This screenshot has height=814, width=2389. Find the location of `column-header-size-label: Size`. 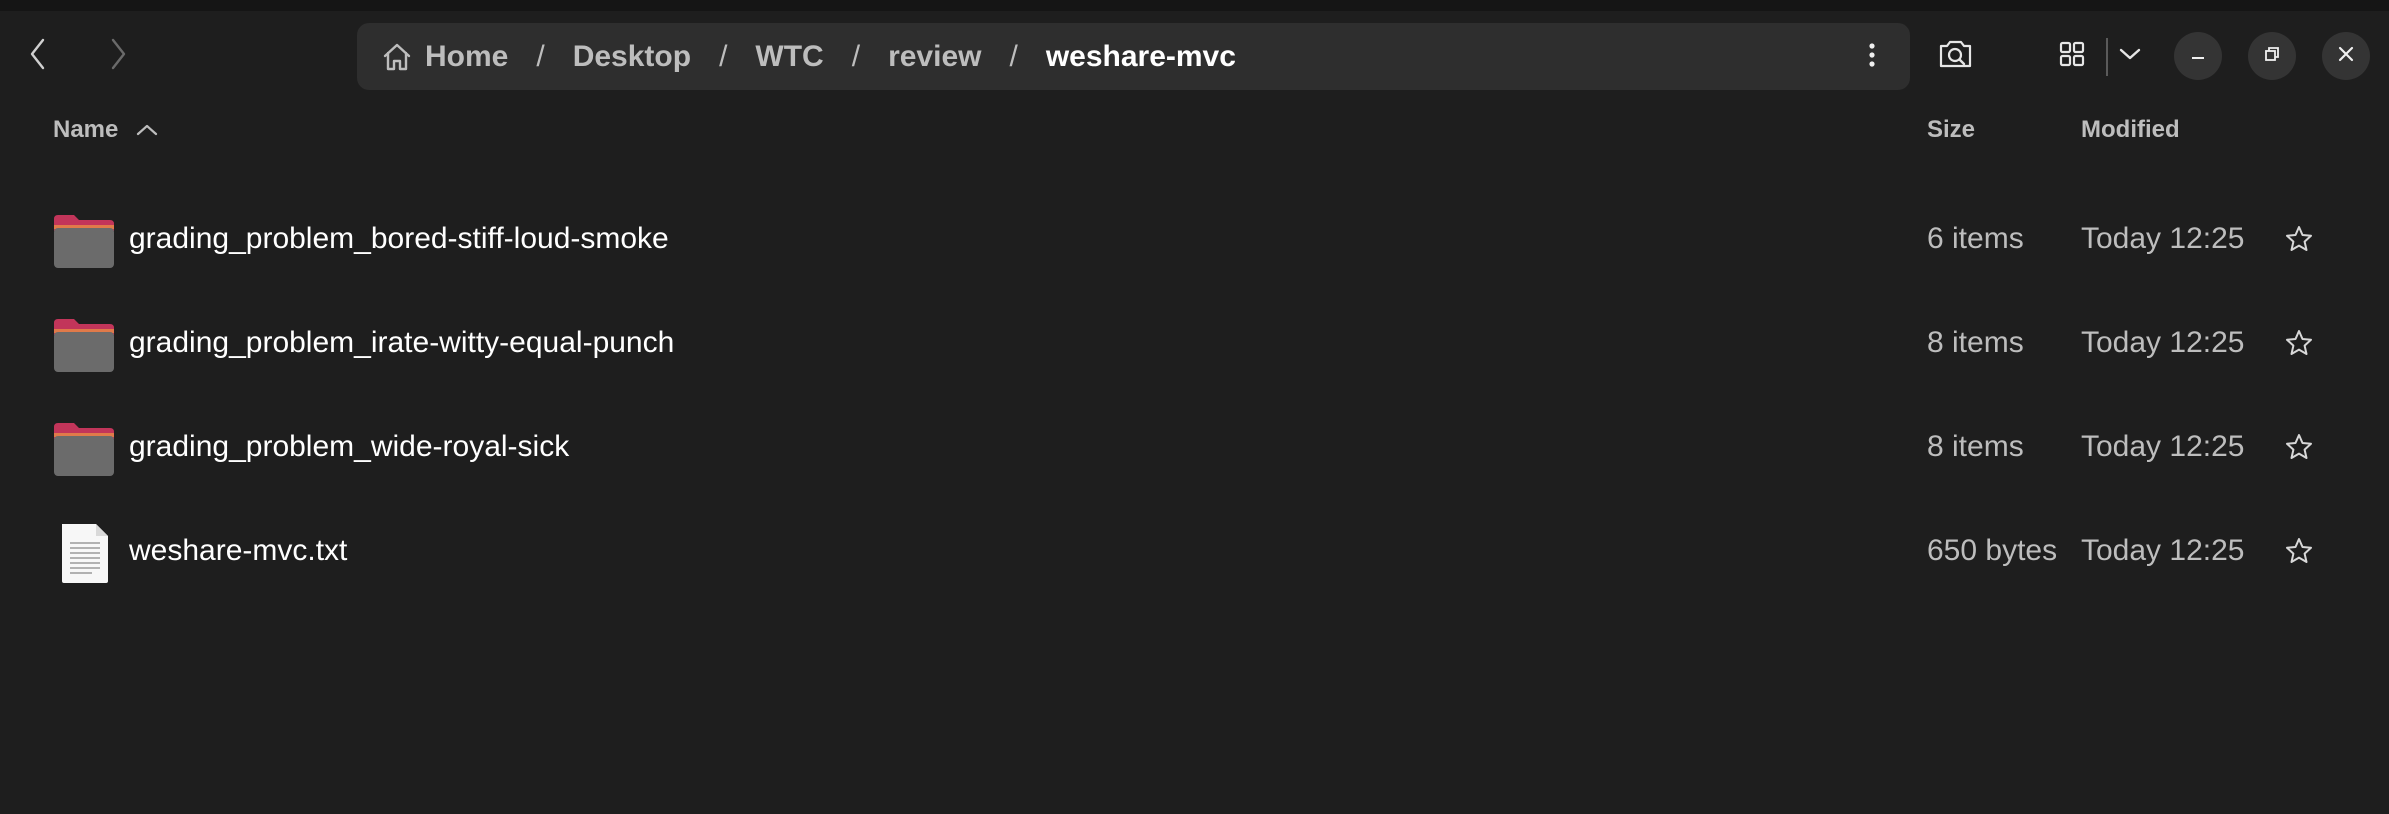

column-header-size-label: Size is located at coordinates (1951, 129).